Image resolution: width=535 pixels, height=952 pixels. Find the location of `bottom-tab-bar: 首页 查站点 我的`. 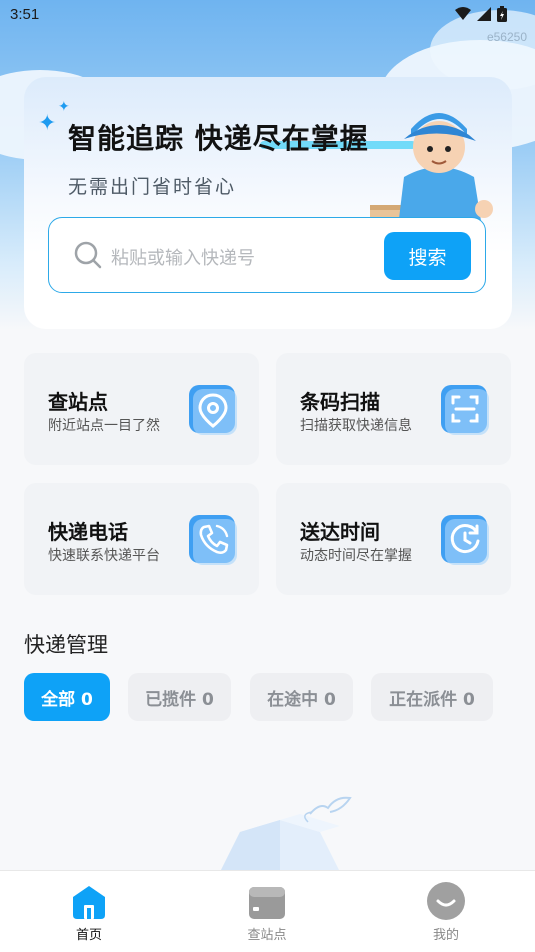

bottom-tab-bar: 首页 查站点 我的 is located at coordinates (267, 911).